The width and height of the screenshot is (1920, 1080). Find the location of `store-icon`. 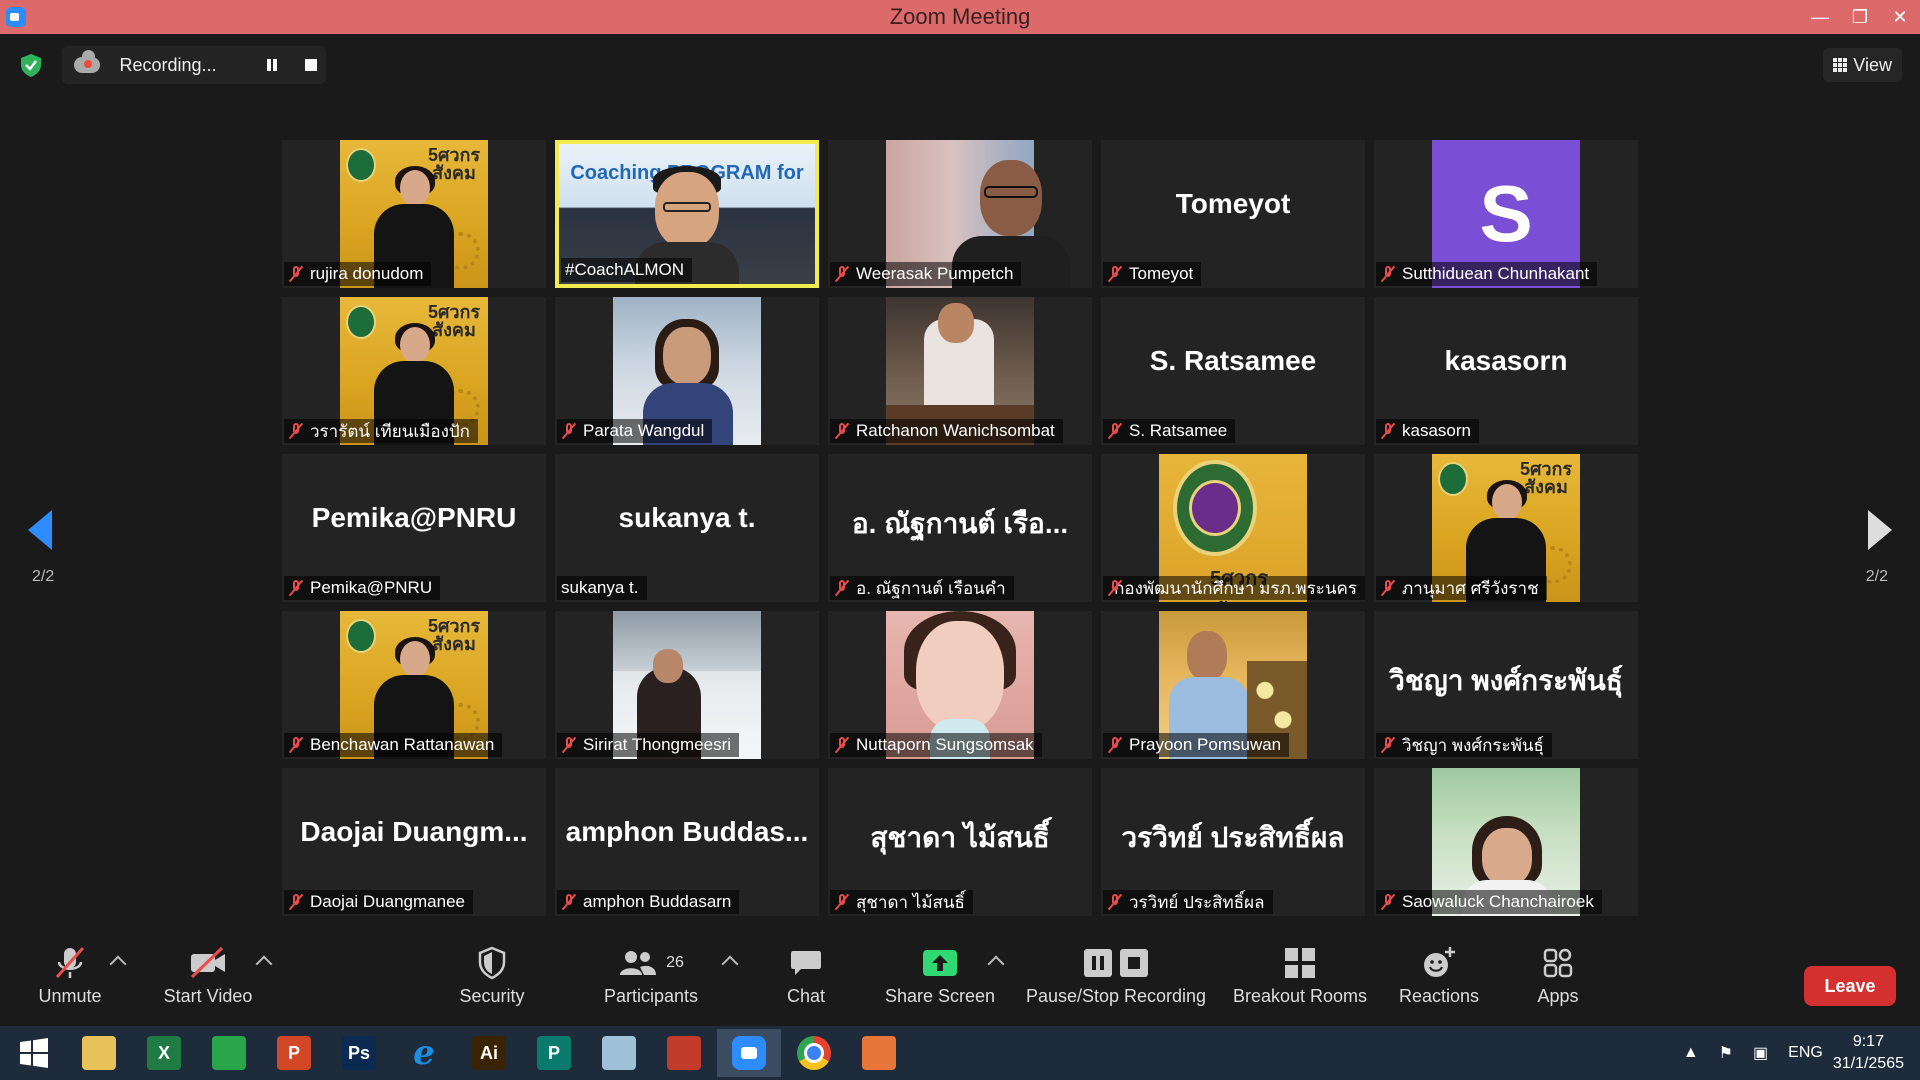

store-icon is located at coordinates (229, 1053).